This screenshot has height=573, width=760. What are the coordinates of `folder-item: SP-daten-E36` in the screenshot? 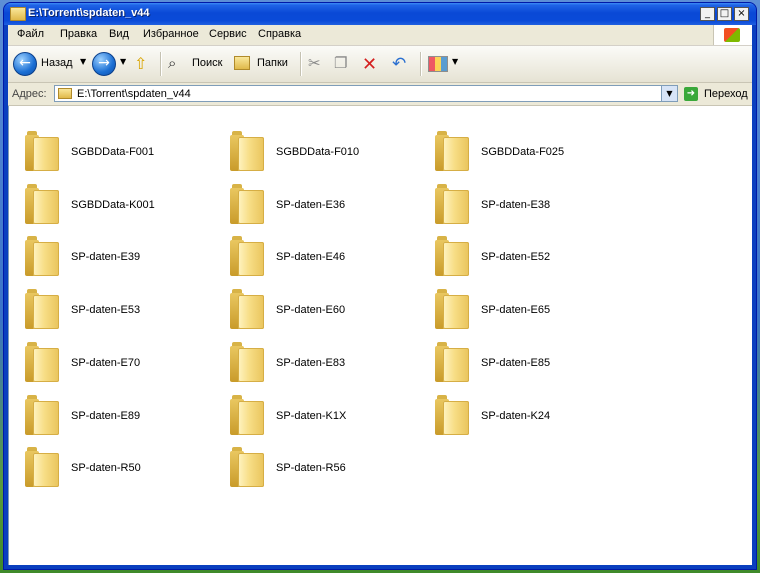 It's located at (328, 208).